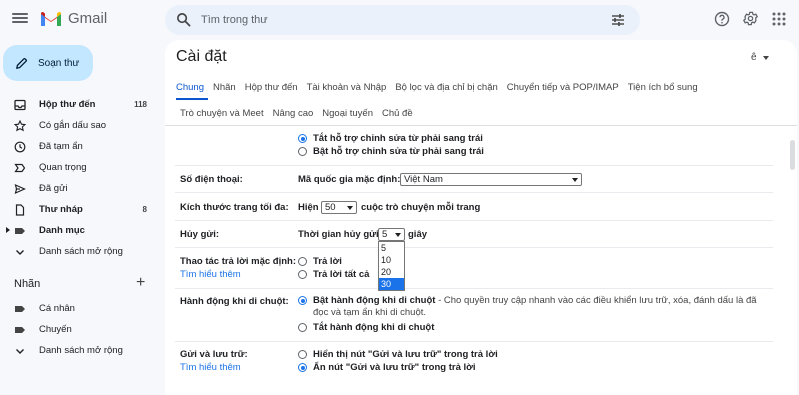 Image resolution: width=799 pixels, height=395 pixels. Describe the element at coordinates (53, 188) in the screenshot. I see `sidebar-item-label: Đã gửi` at that location.